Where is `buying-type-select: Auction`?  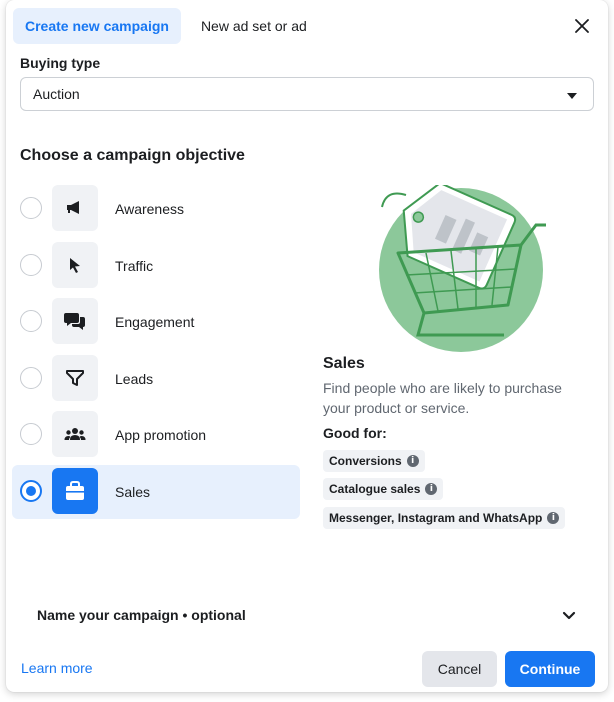
buying-type-select: Auction is located at coordinates (307, 94).